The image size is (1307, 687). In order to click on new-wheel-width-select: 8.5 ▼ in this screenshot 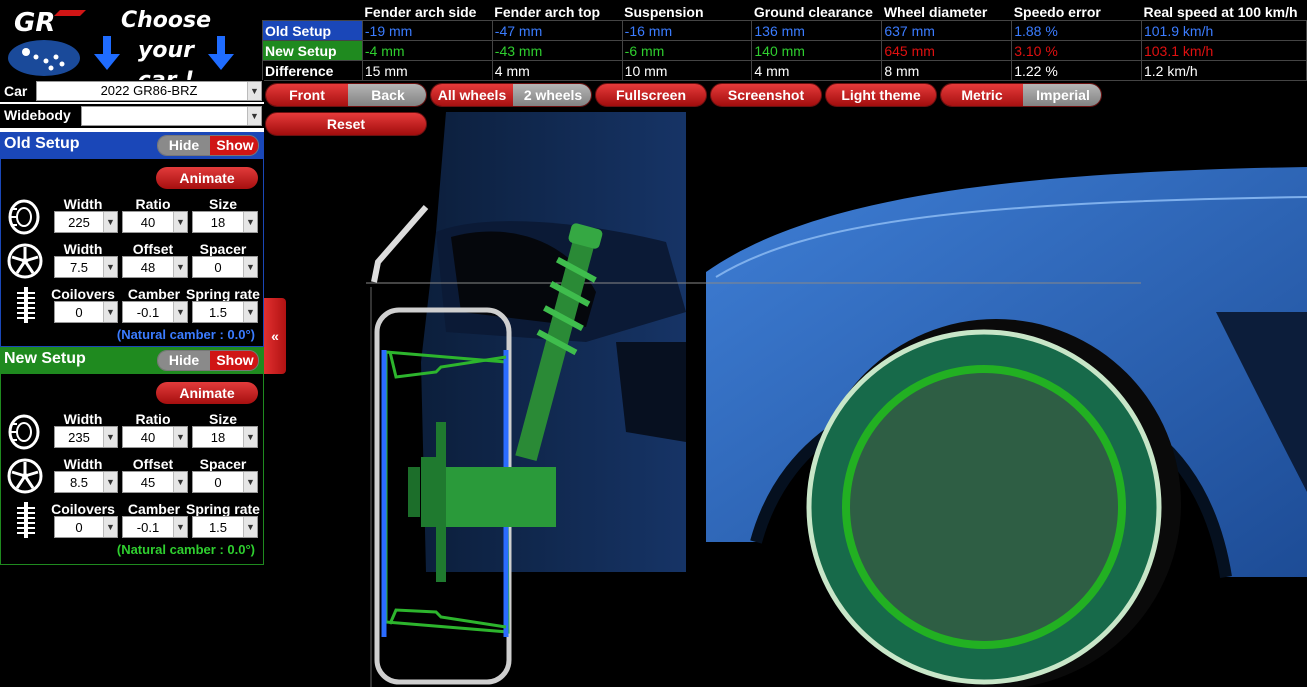, I will do `click(86, 482)`.